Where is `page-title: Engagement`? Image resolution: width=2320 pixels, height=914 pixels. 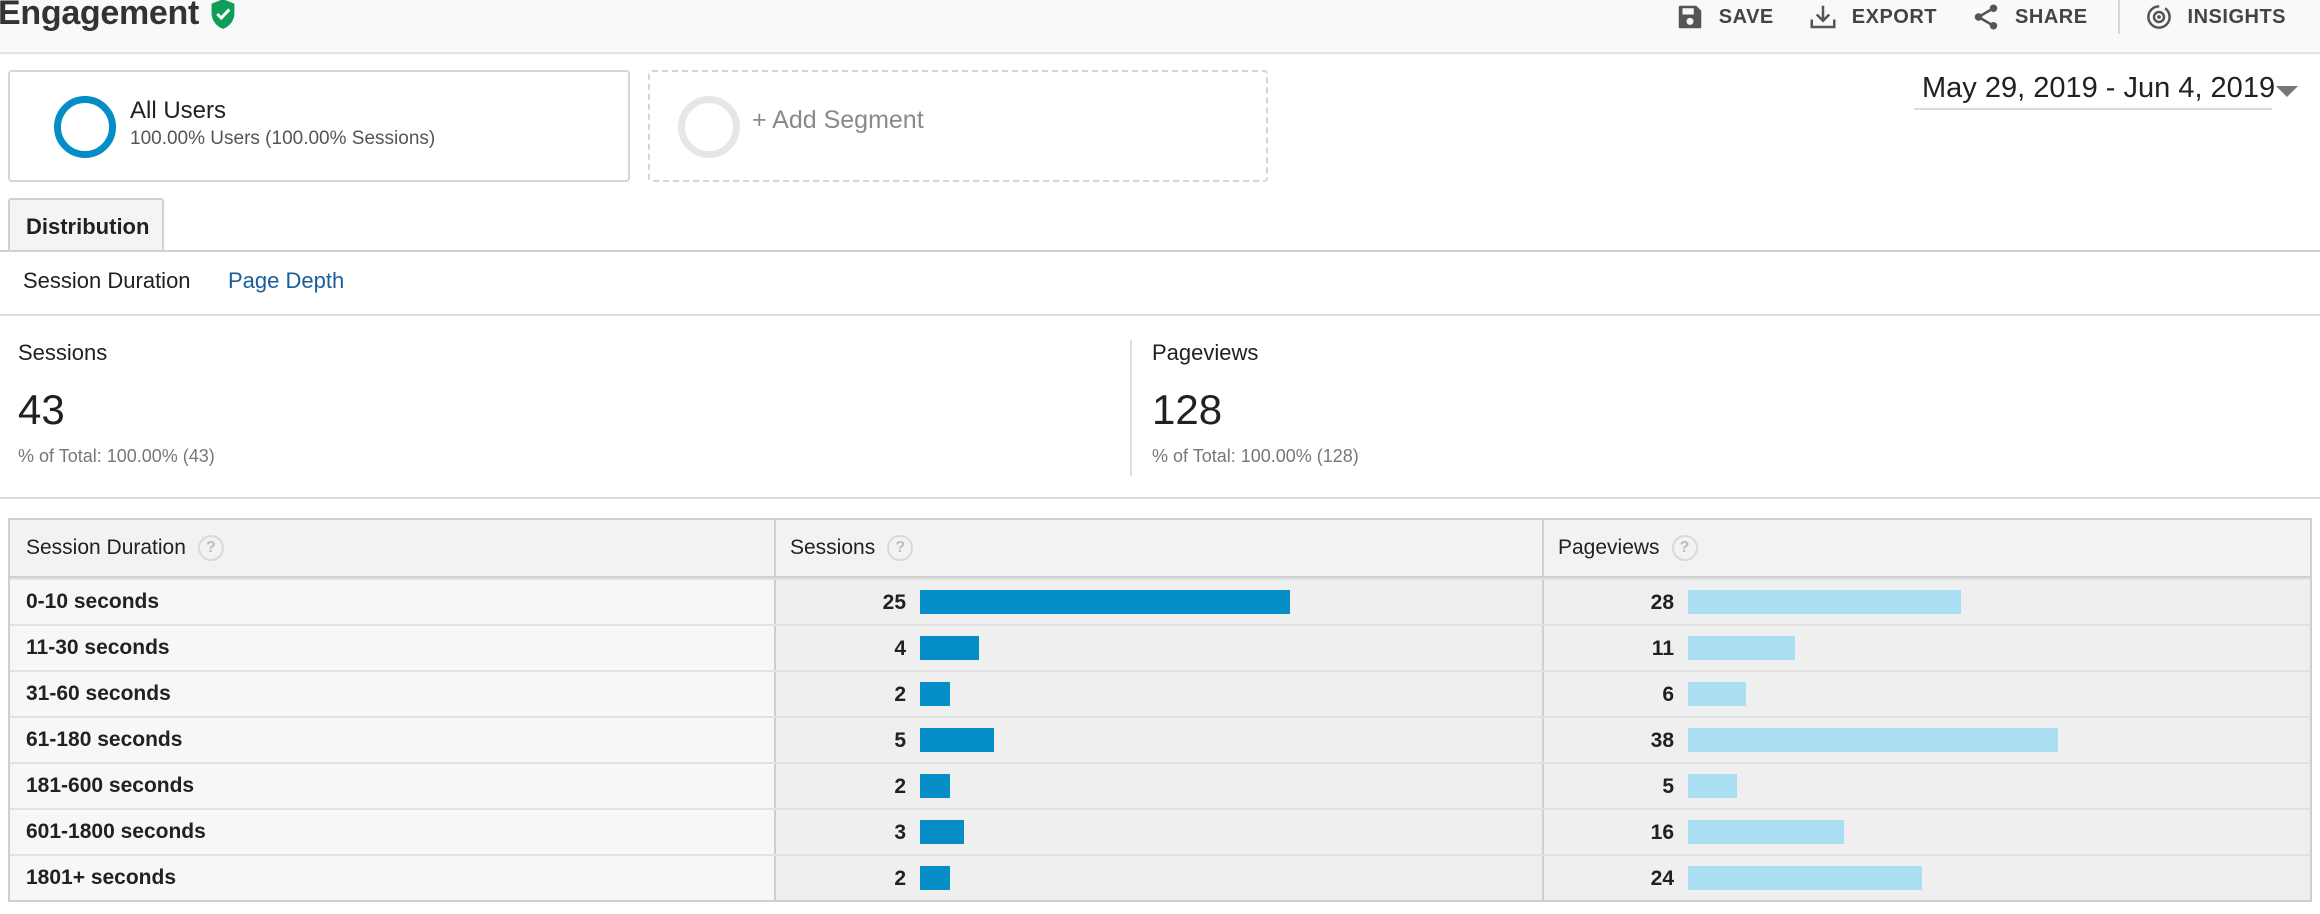
page-title: Engagement is located at coordinates (100, 16).